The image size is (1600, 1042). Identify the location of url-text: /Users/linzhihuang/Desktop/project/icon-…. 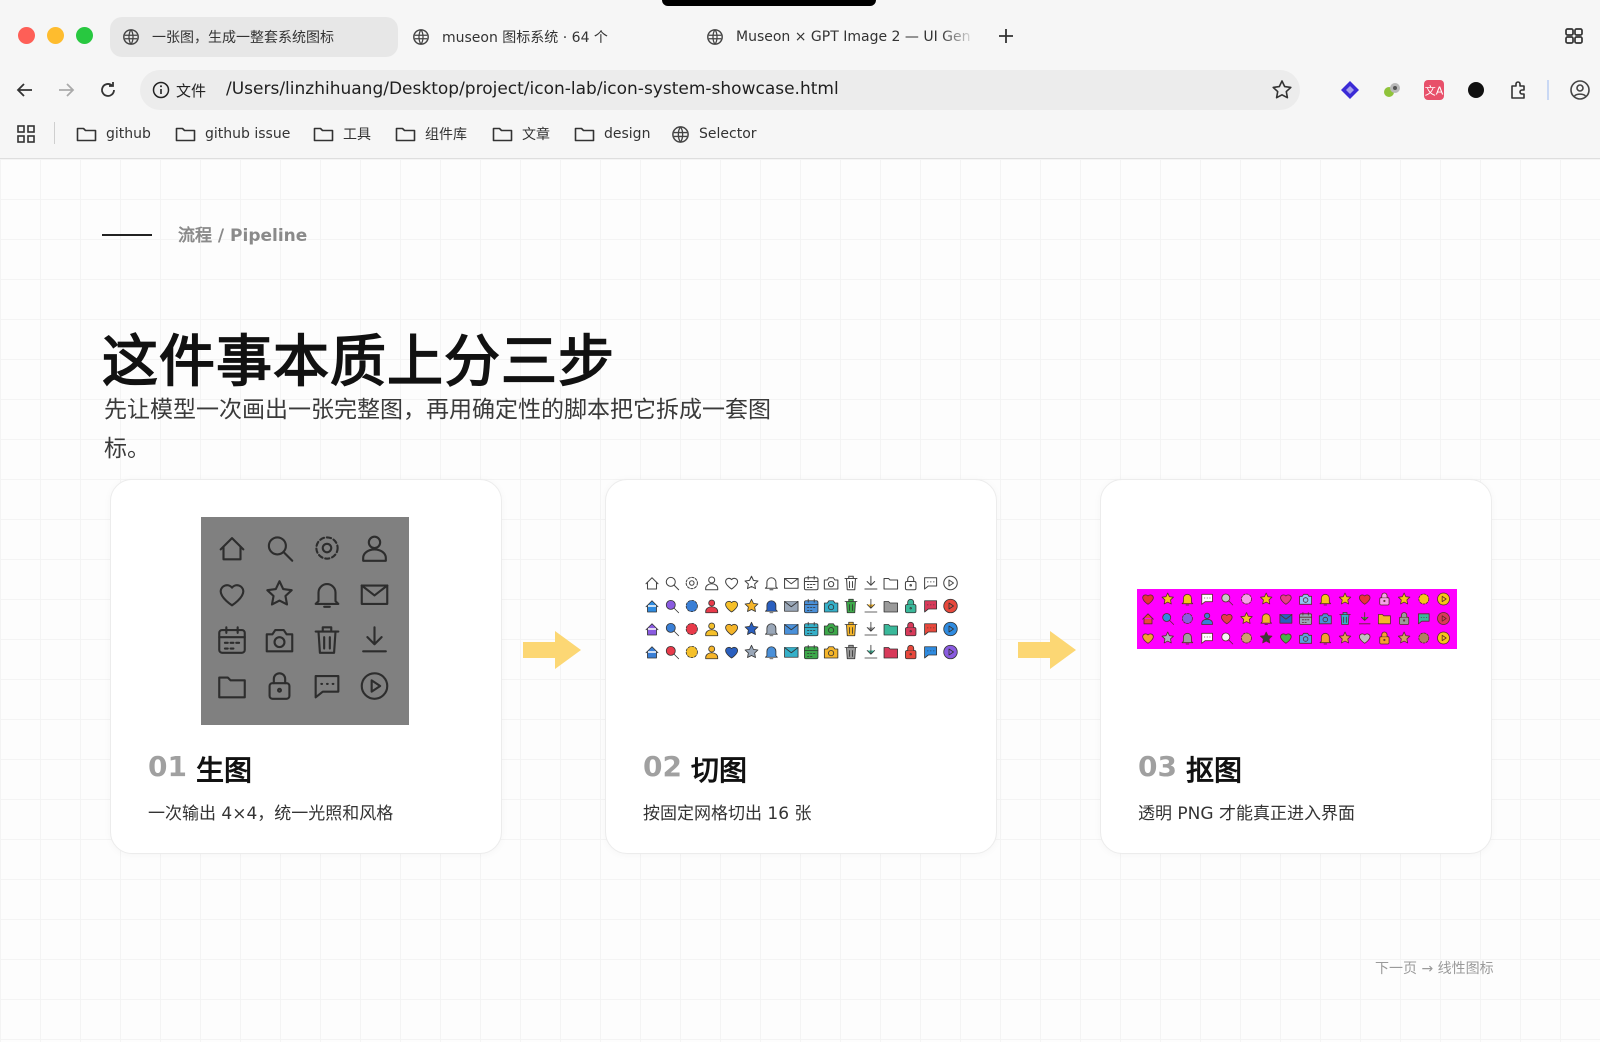
(532, 89).